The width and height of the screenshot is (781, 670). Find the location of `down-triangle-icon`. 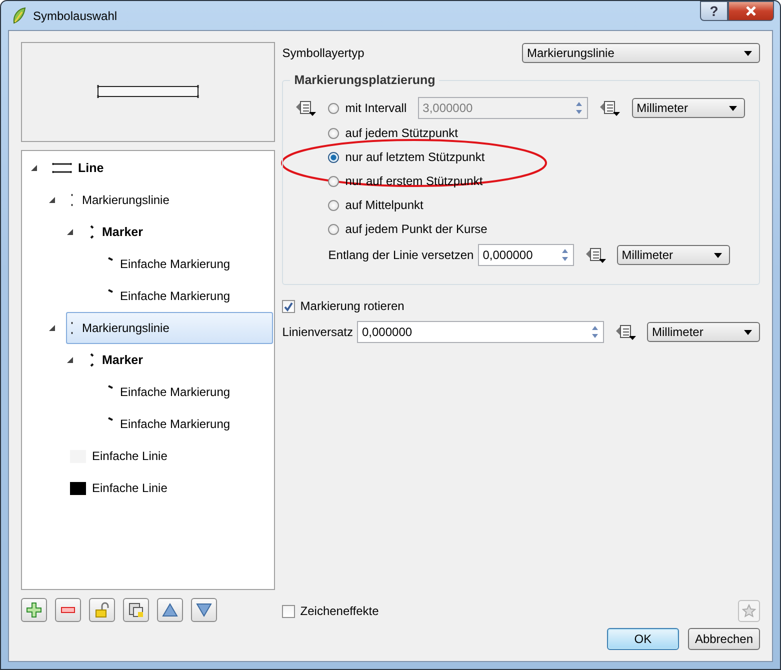

down-triangle-icon is located at coordinates (204, 610).